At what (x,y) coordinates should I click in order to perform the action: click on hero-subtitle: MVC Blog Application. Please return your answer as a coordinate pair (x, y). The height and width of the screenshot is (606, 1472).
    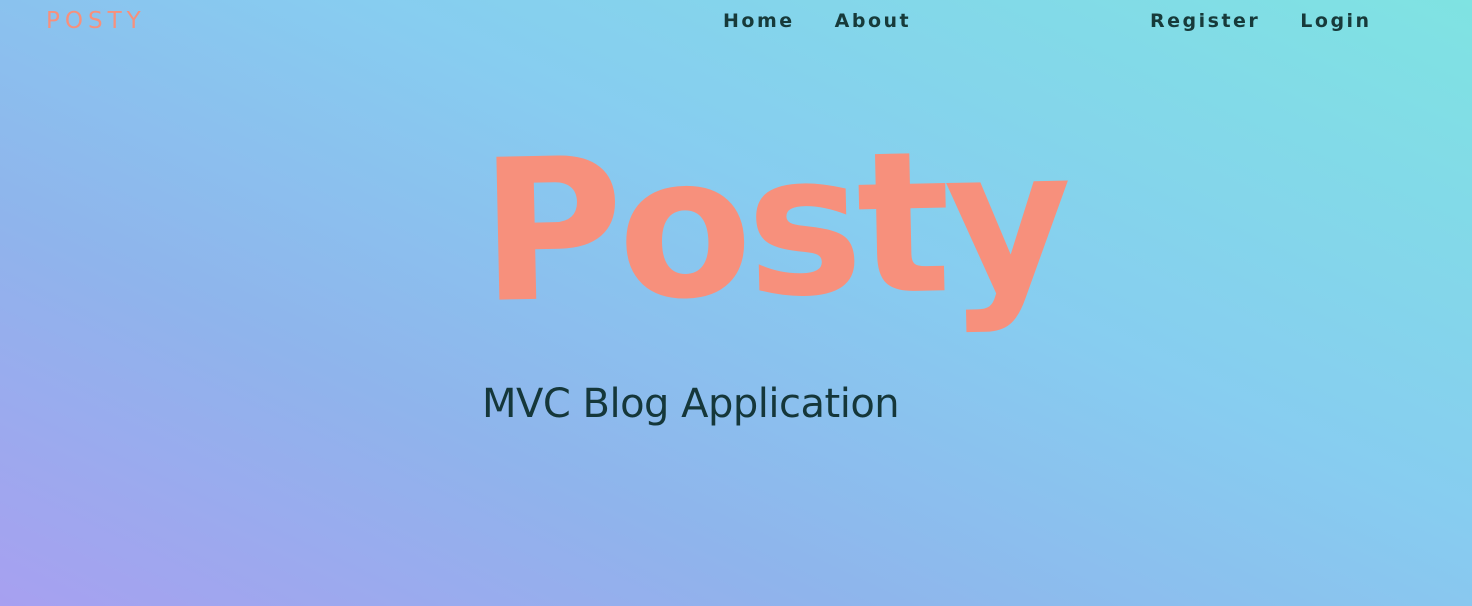
    Looking at the image, I should click on (691, 404).